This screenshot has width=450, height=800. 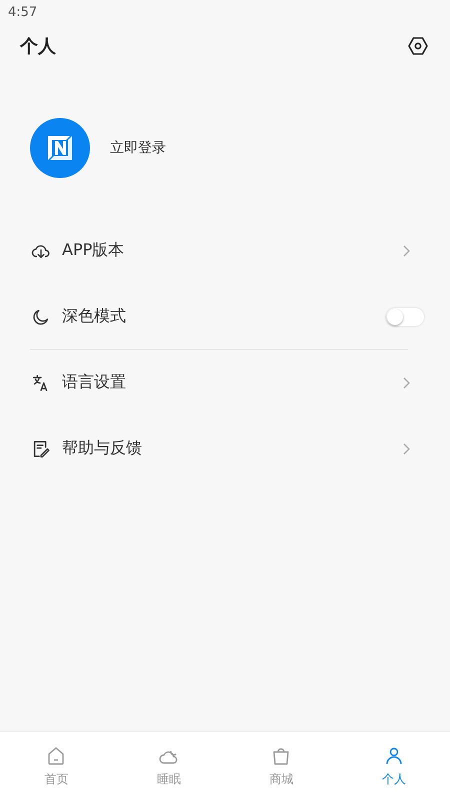 I want to click on menu-row: 语言设置, so click(x=227, y=382).